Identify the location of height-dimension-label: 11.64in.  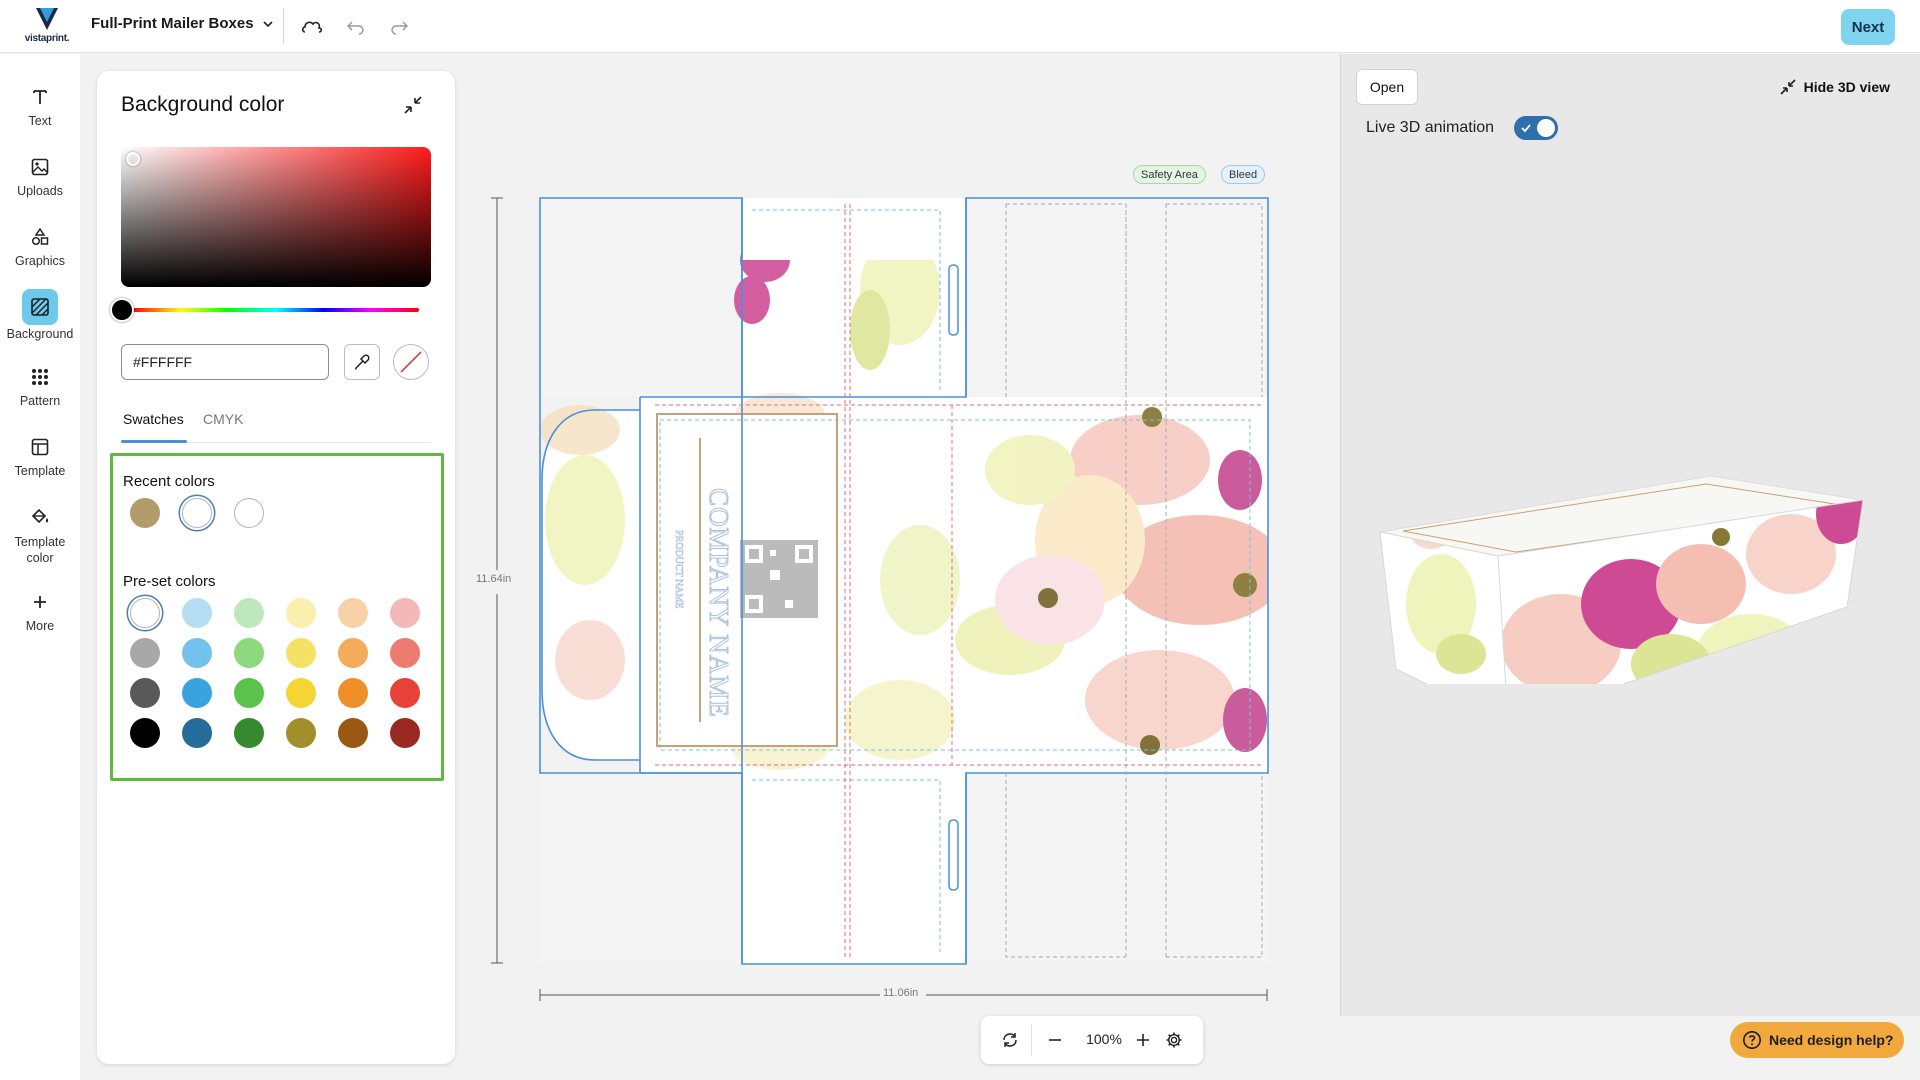
(494, 579).